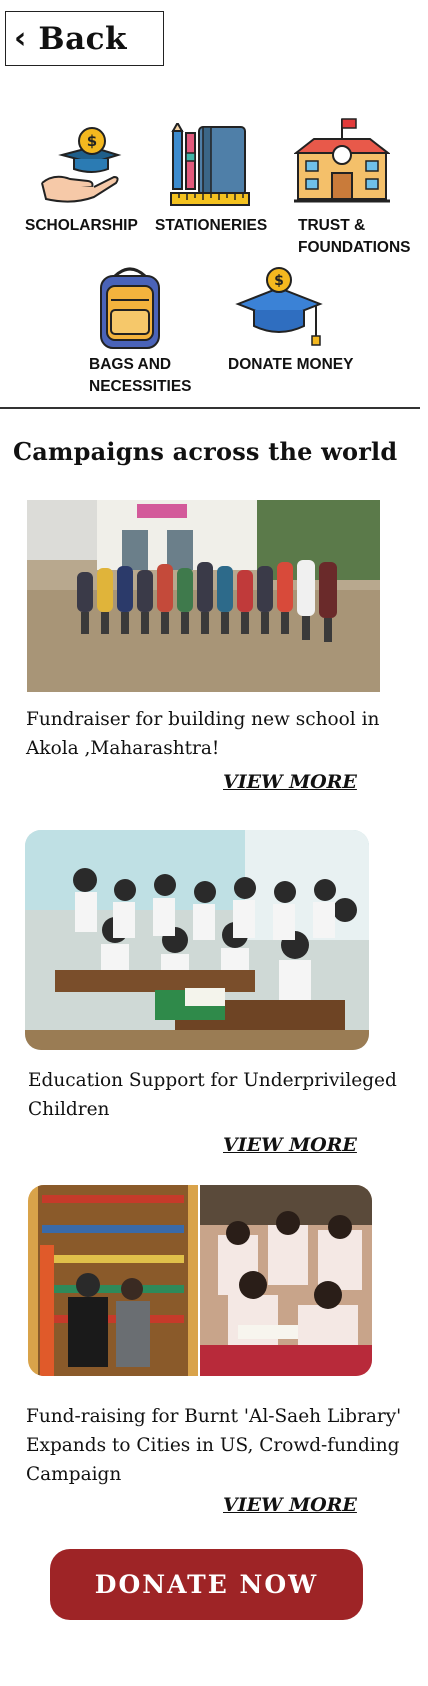  Describe the element at coordinates (332, 225) in the screenshot. I see `category-label: TRUST &` at that location.